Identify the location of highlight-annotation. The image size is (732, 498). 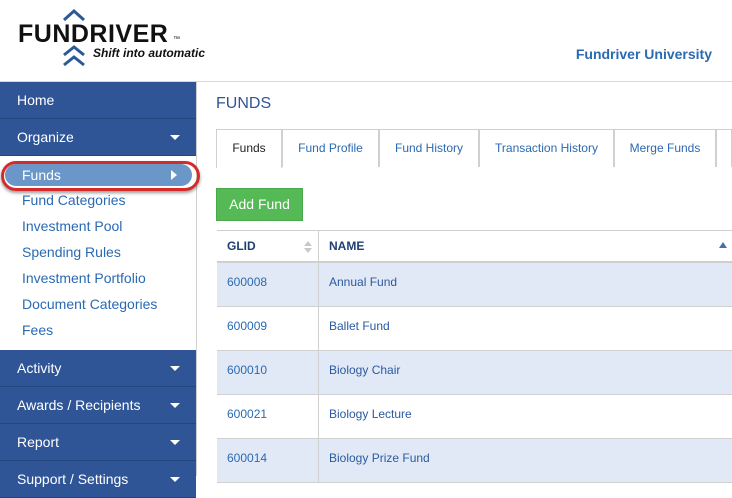
(100, 176).